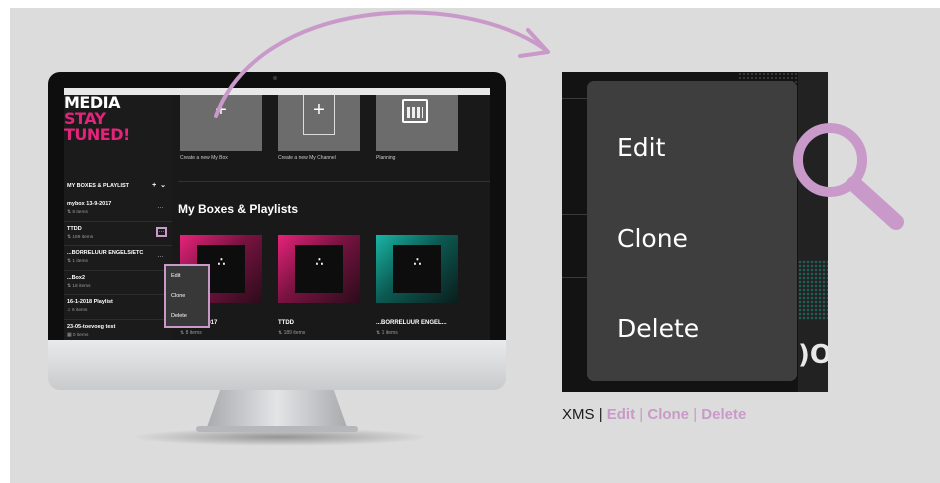 This screenshot has width=940, height=483. Describe the element at coordinates (90, 302) in the screenshot. I see `list-item-title: 16-1-2018 Playlist` at that location.